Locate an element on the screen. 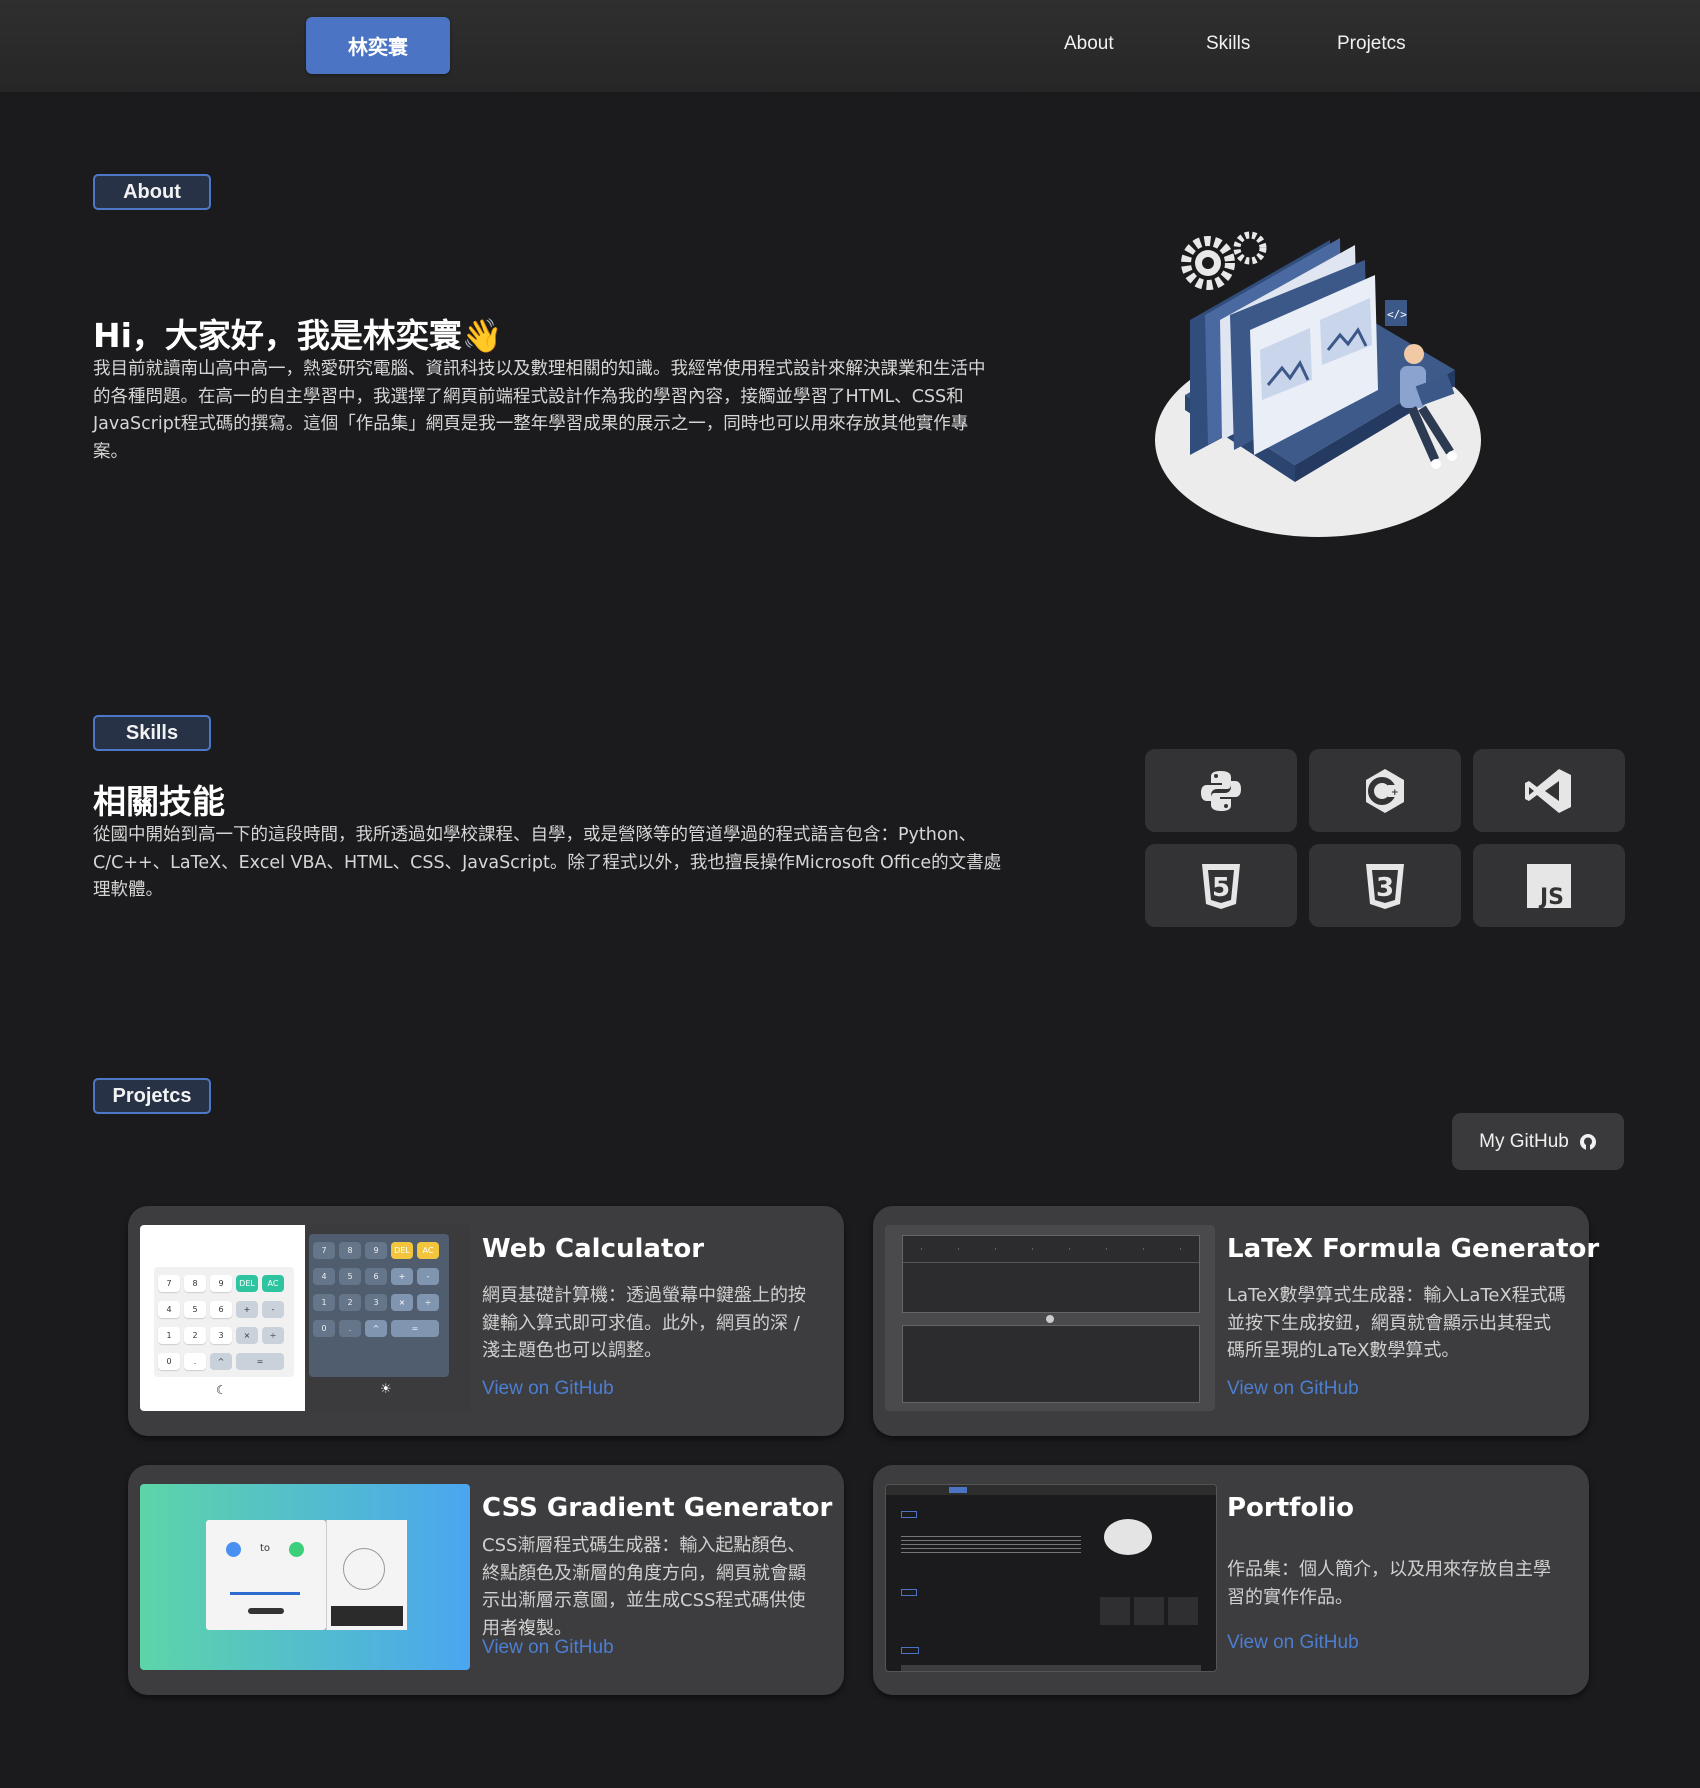  calc-key: × is located at coordinates (247, 1335).